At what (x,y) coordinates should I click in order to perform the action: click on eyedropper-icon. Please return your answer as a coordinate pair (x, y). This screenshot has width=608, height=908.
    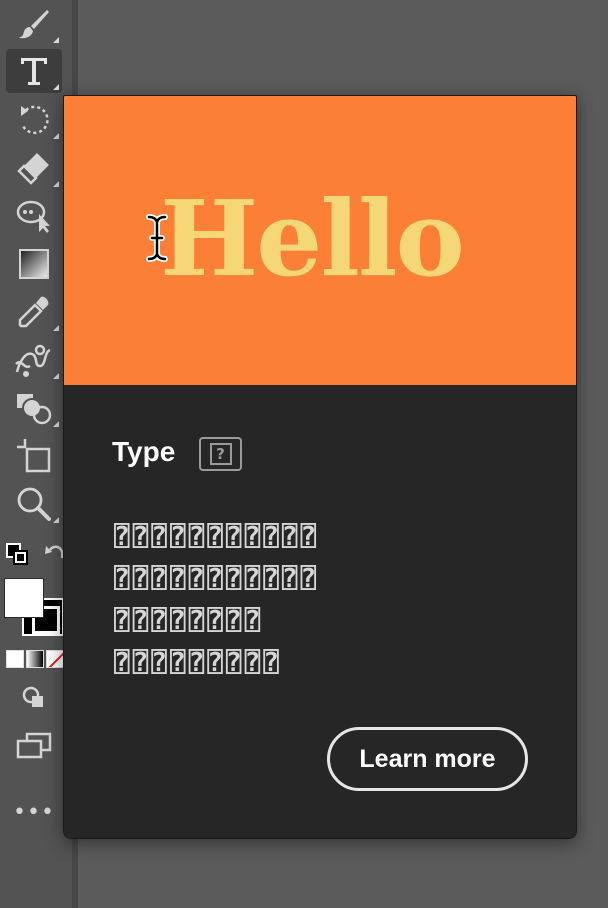
    Looking at the image, I should click on (33, 312).